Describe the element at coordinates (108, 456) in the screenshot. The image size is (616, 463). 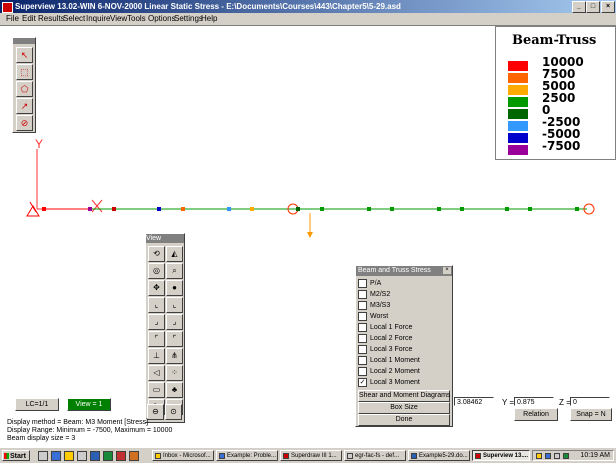
I see `excel-icon` at that location.